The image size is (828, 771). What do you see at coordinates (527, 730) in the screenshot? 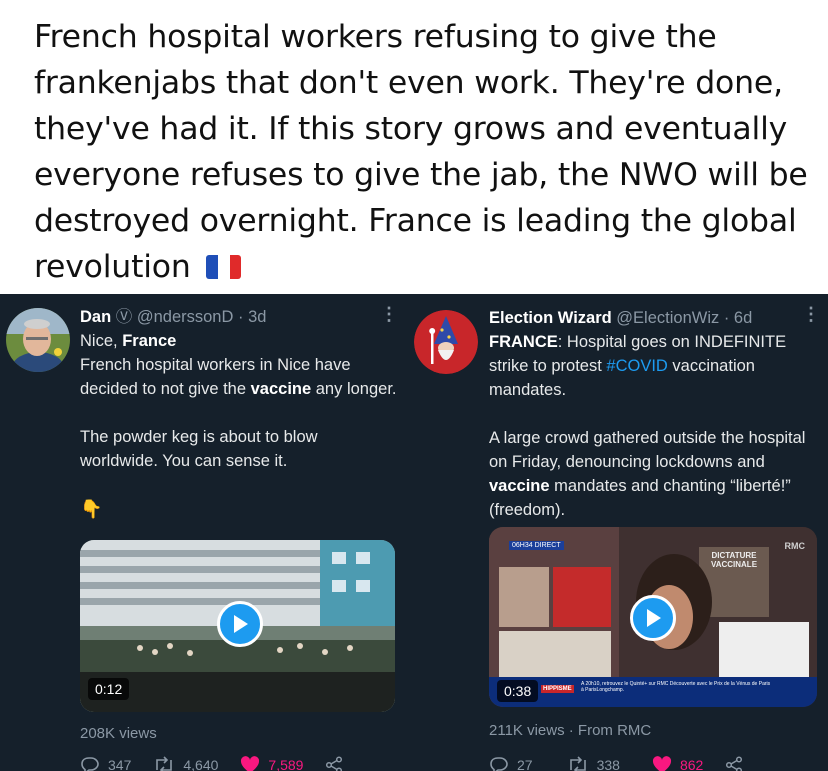
I see `view-count-text: 211K views` at bounding box center [527, 730].